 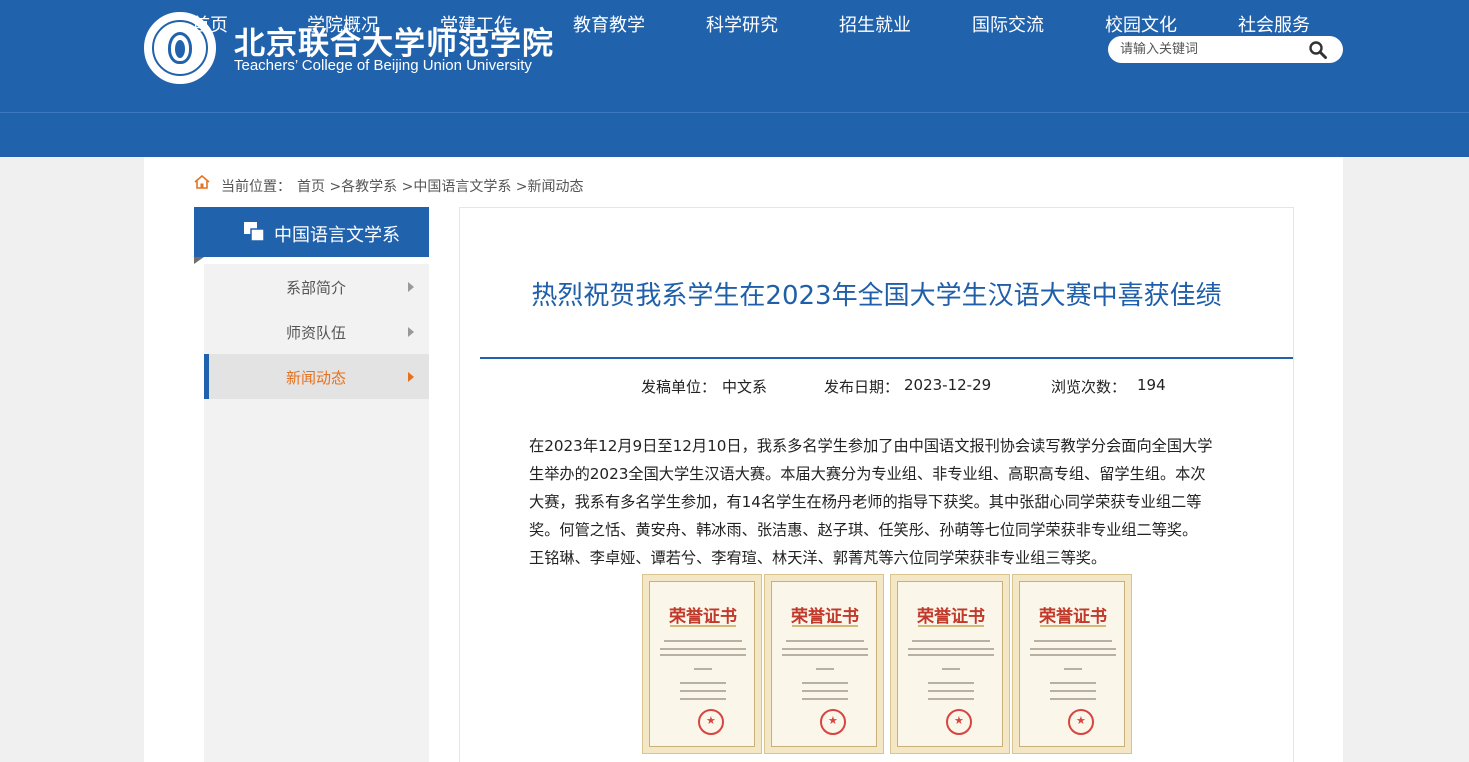 I want to click on breadcrumb-label: 当前位置：, so click(x=256, y=187).